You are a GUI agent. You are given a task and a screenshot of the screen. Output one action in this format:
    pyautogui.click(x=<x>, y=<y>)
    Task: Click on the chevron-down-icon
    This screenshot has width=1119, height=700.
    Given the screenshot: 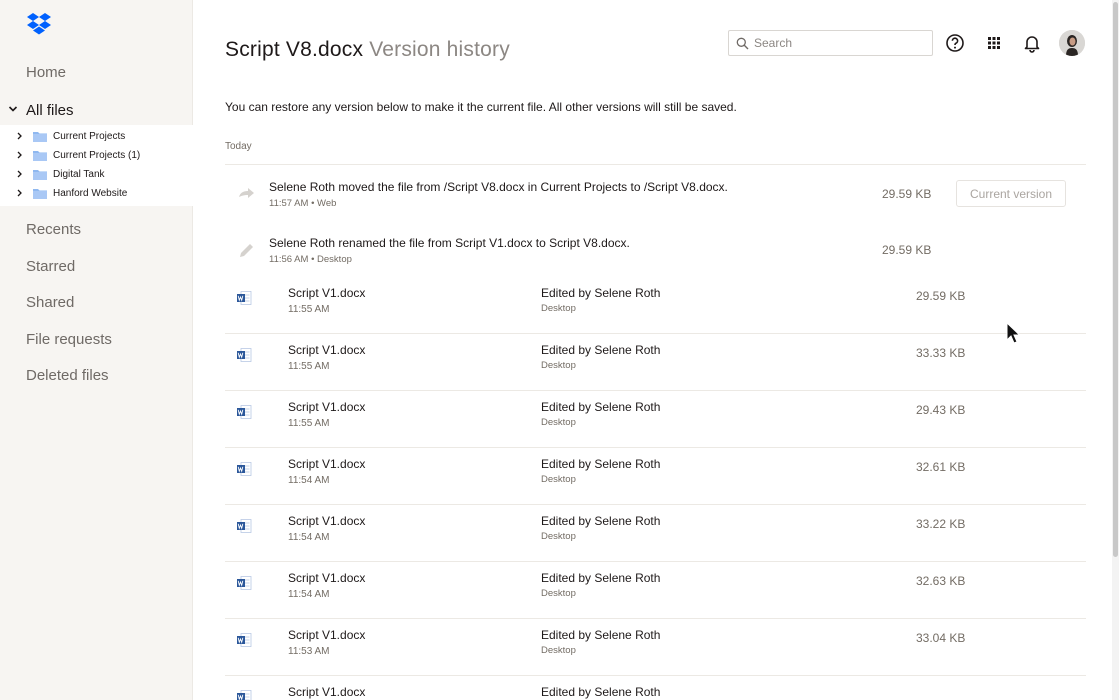 What is the action you would take?
    pyautogui.click(x=13, y=109)
    